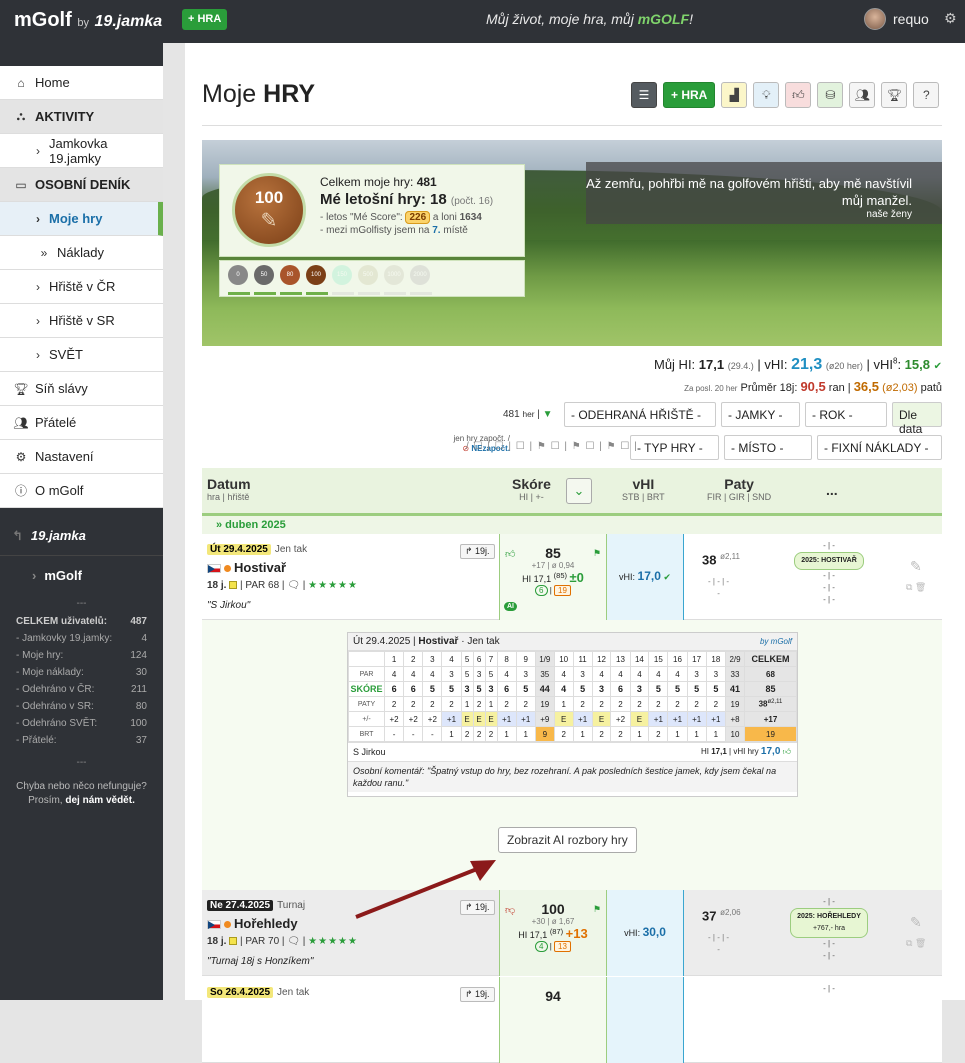 The height and width of the screenshot is (1063, 965). What do you see at coordinates (425, 889) in the screenshot?
I see `annotation-arrow` at bounding box center [425, 889].